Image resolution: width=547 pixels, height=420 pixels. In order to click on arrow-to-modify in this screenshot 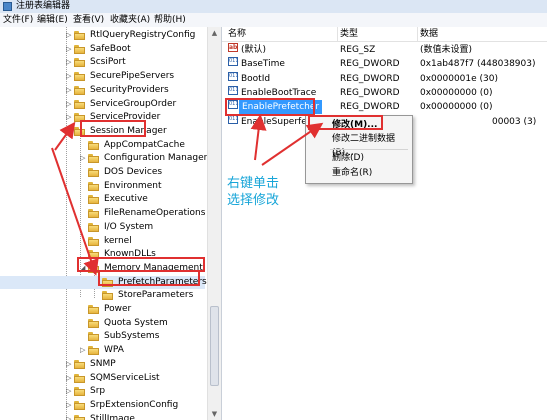, I will do `click(292, 144)`.